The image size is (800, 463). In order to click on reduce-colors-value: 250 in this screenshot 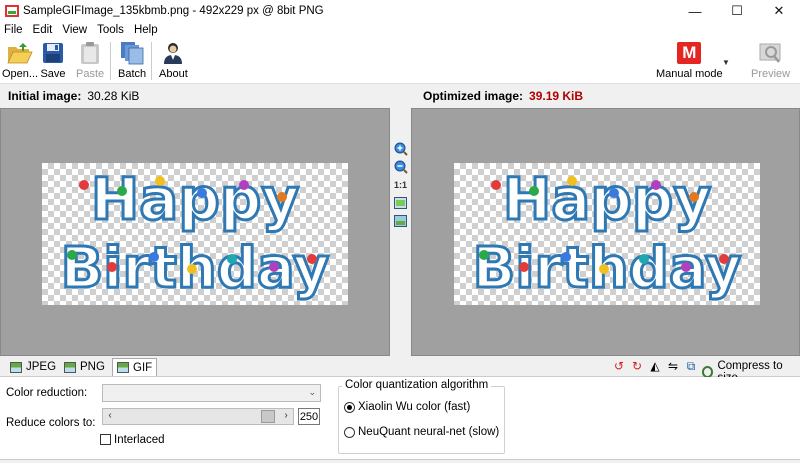, I will do `click(309, 416)`.